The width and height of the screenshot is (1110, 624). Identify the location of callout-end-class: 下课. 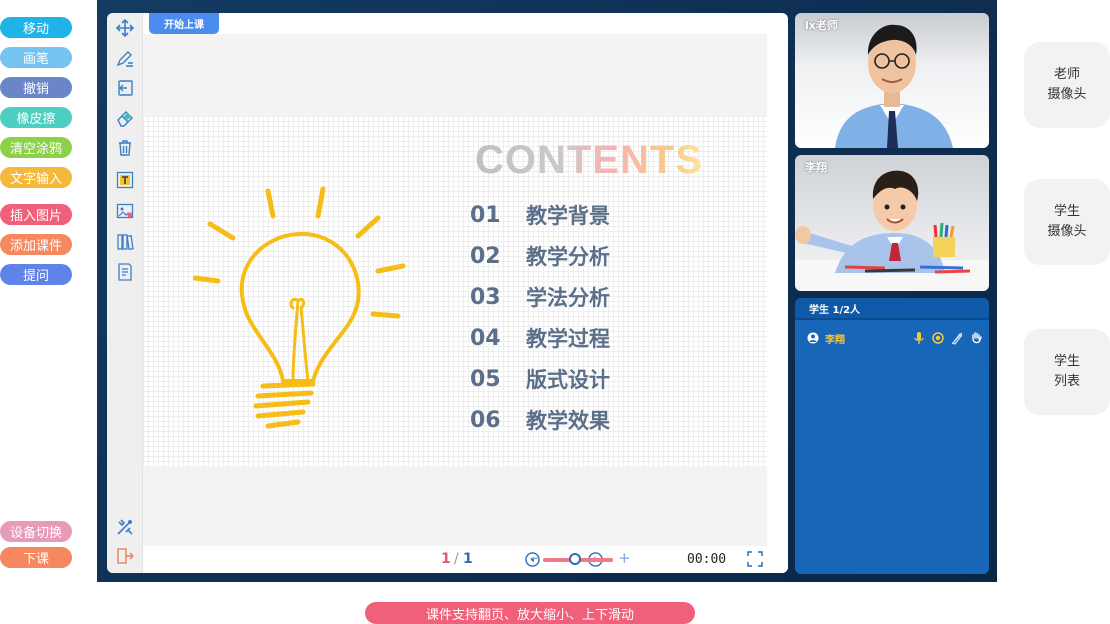
(36, 557).